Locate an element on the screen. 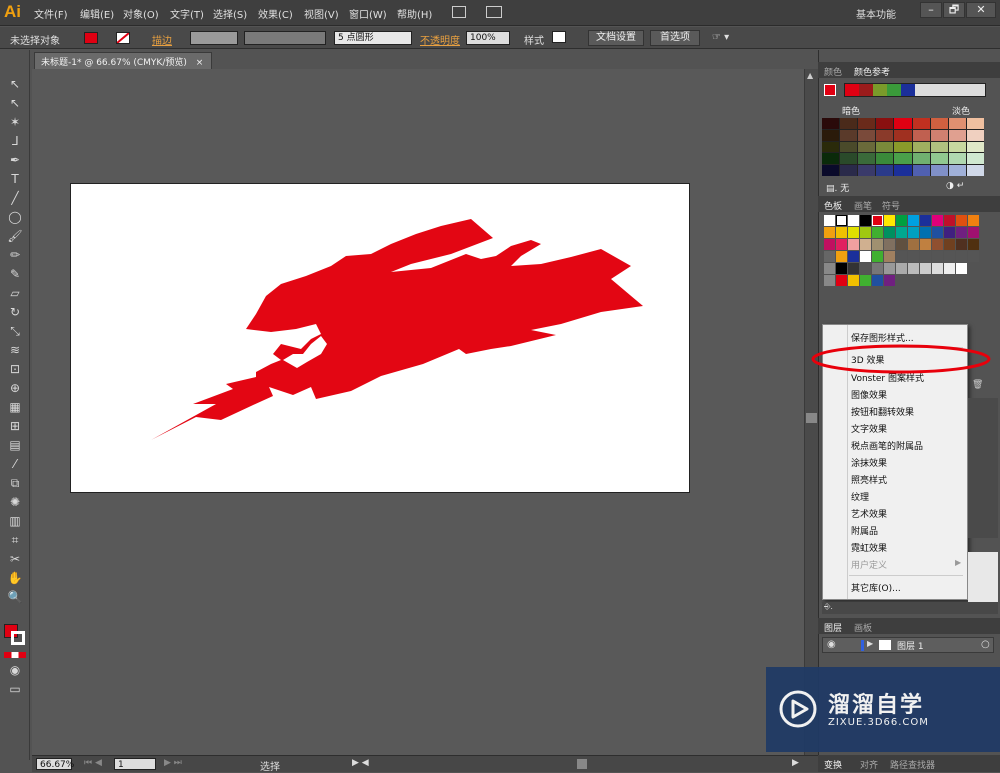 This screenshot has width=1000, height=773. arrange-icon: ☞ ▾ is located at coordinates (720, 37).